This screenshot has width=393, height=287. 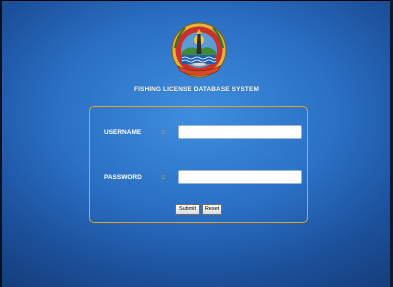 I want to click on fisheries-emblem-icon, so click(x=199, y=50).